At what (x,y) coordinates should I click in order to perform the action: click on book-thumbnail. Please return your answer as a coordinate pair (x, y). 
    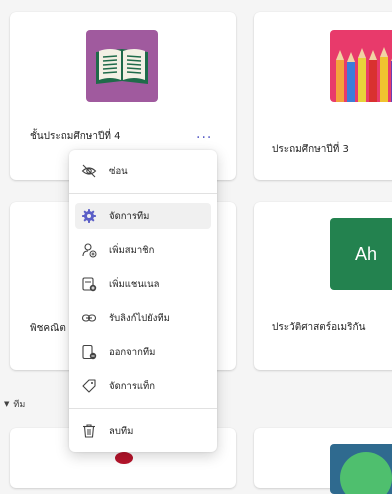
    Looking at the image, I should click on (122, 66).